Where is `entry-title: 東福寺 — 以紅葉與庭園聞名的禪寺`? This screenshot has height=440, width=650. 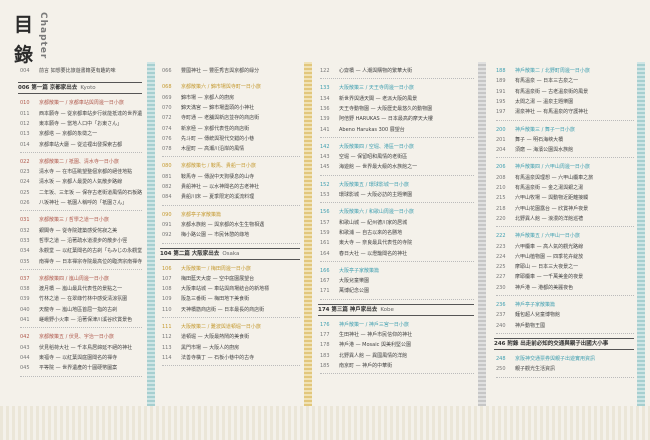 entry-title: 東福寺 — 以紅葉與庭園聞名的禪寺 is located at coordinates (78, 357).